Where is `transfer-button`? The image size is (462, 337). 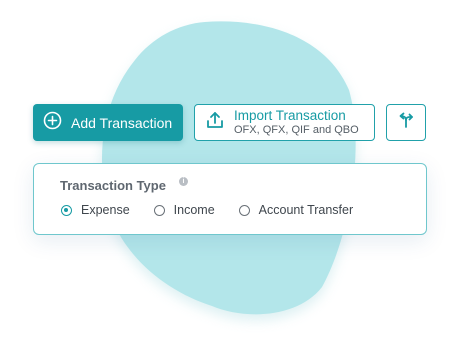
transfer-button is located at coordinates (406, 122).